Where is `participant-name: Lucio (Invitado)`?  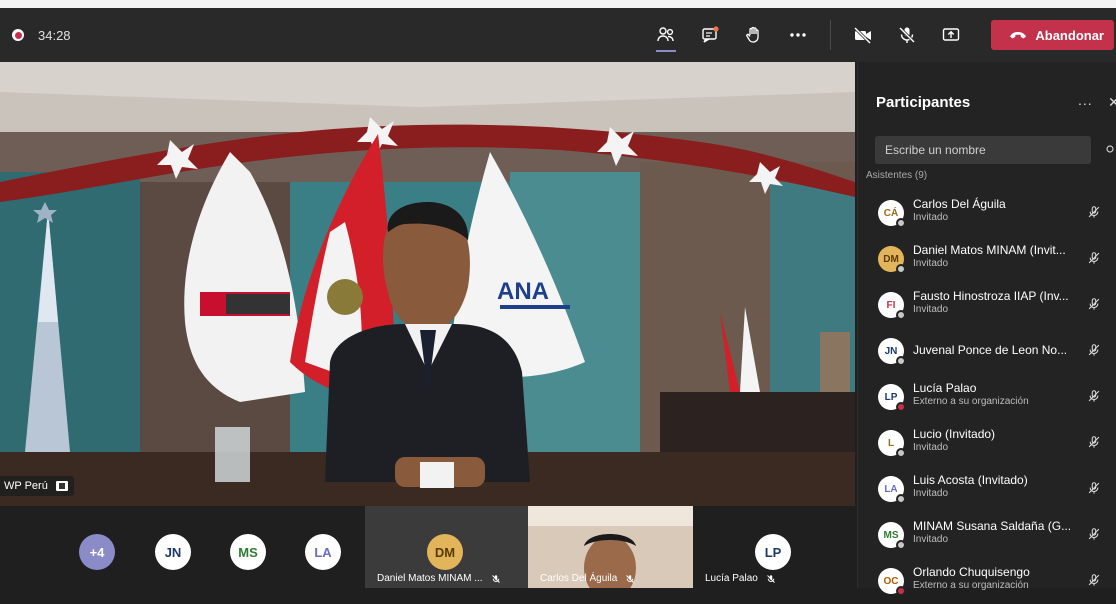 participant-name: Lucio (Invitado) is located at coordinates (954, 434).